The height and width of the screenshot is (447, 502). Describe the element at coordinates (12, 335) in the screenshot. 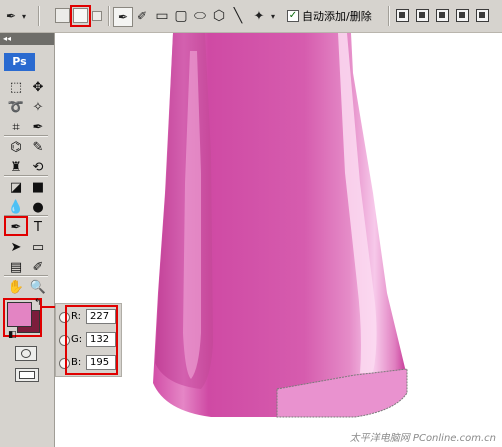

I see `default-colors-icon: ◧` at that location.